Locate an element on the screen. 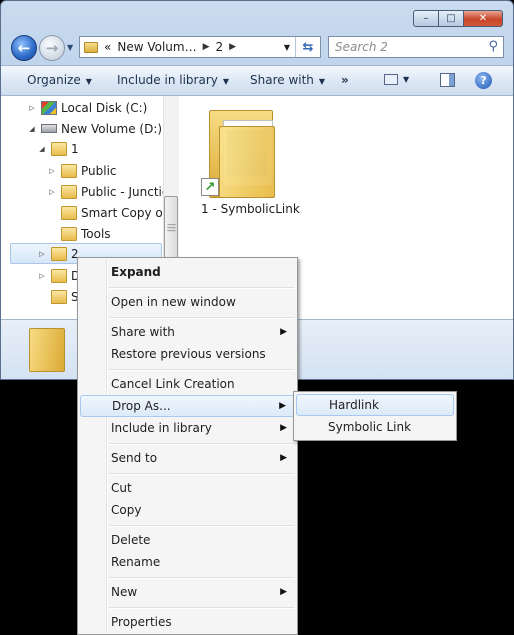  preview-pane-icon is located at coordinates (447, 80).